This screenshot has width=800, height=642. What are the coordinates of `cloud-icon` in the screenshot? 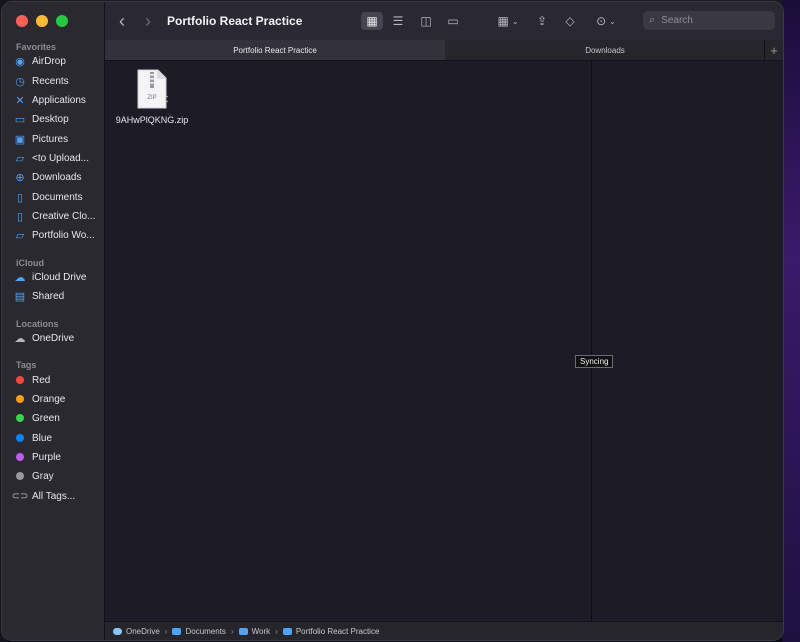 It's located at (117, 631).